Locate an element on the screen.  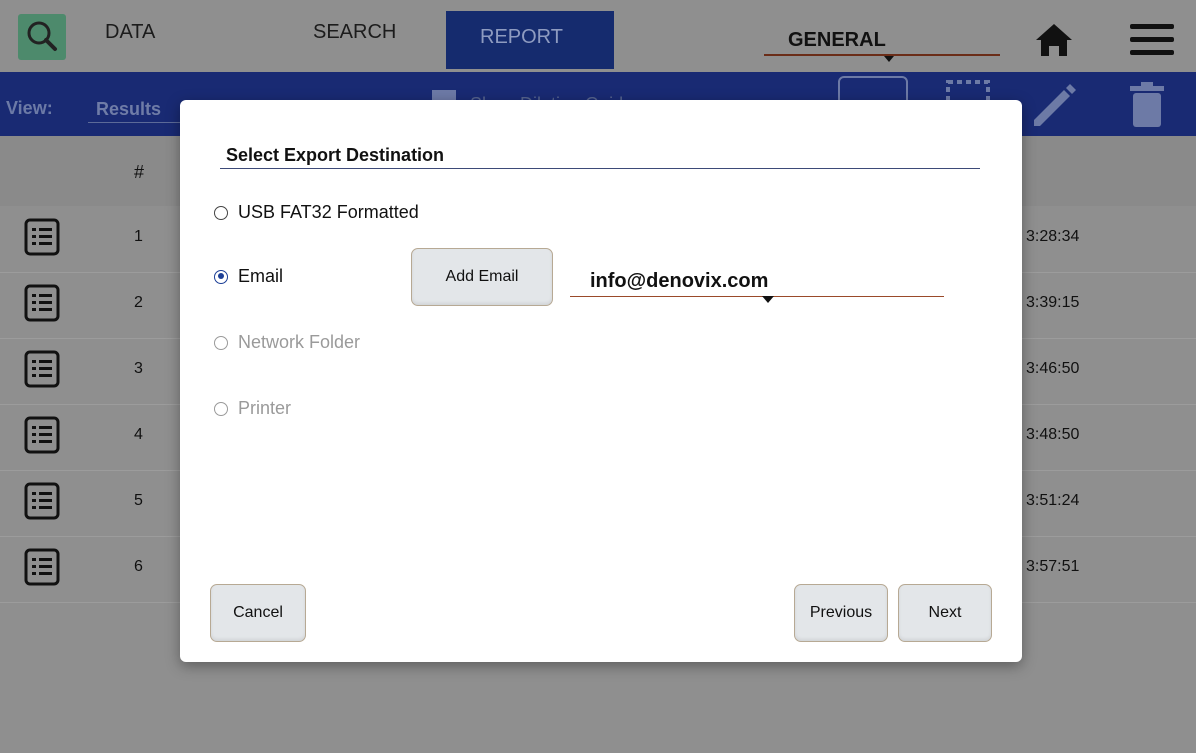
row-number: 4 is located at coordinates (138, 434).